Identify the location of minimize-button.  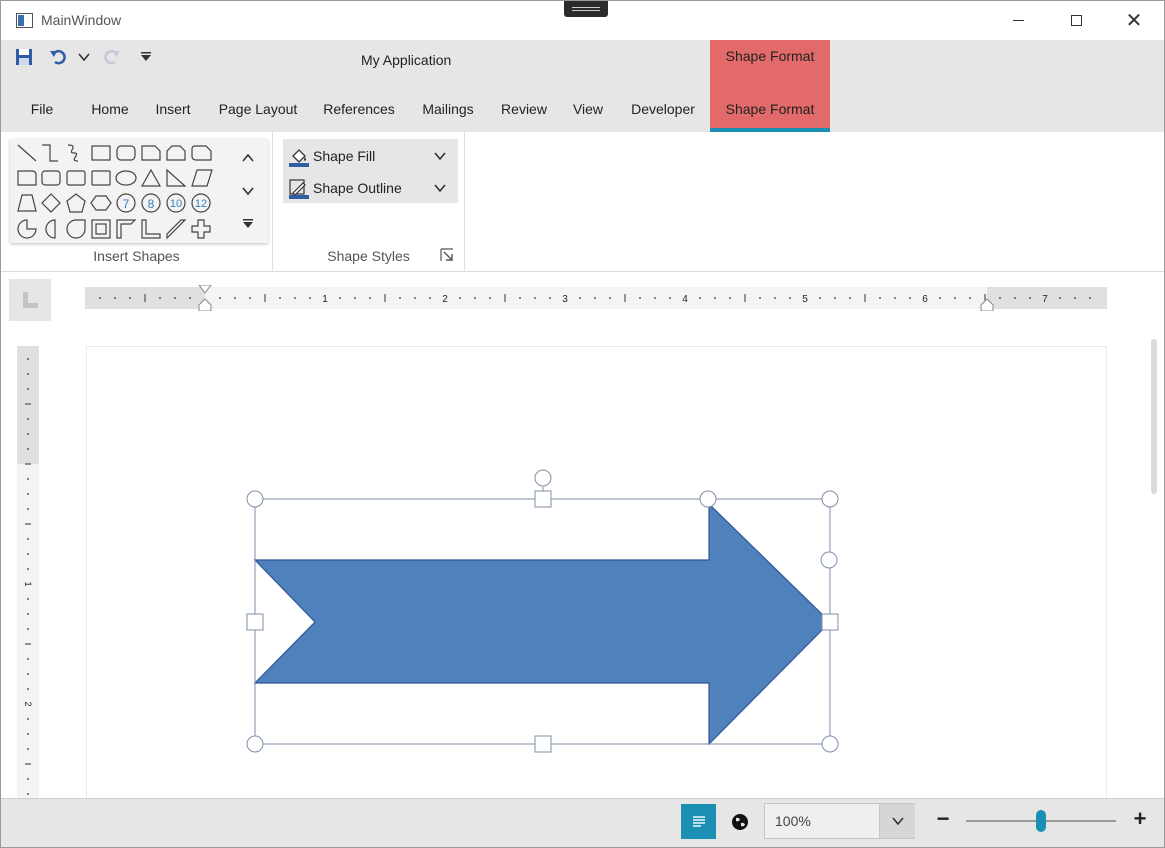
(1018, 20).